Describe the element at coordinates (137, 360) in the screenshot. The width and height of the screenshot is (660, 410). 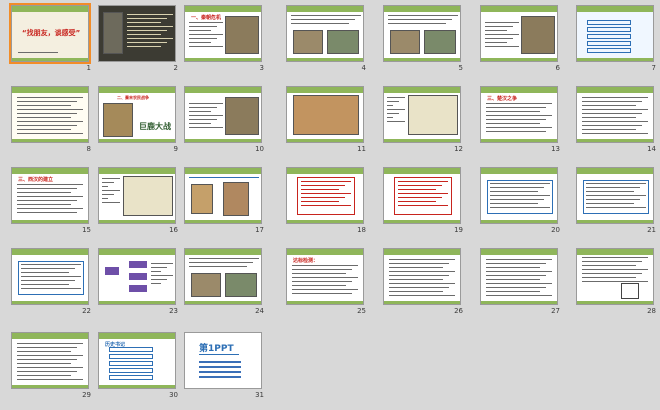
I see `slide-thumbnail-30: 历史书记` at that location.